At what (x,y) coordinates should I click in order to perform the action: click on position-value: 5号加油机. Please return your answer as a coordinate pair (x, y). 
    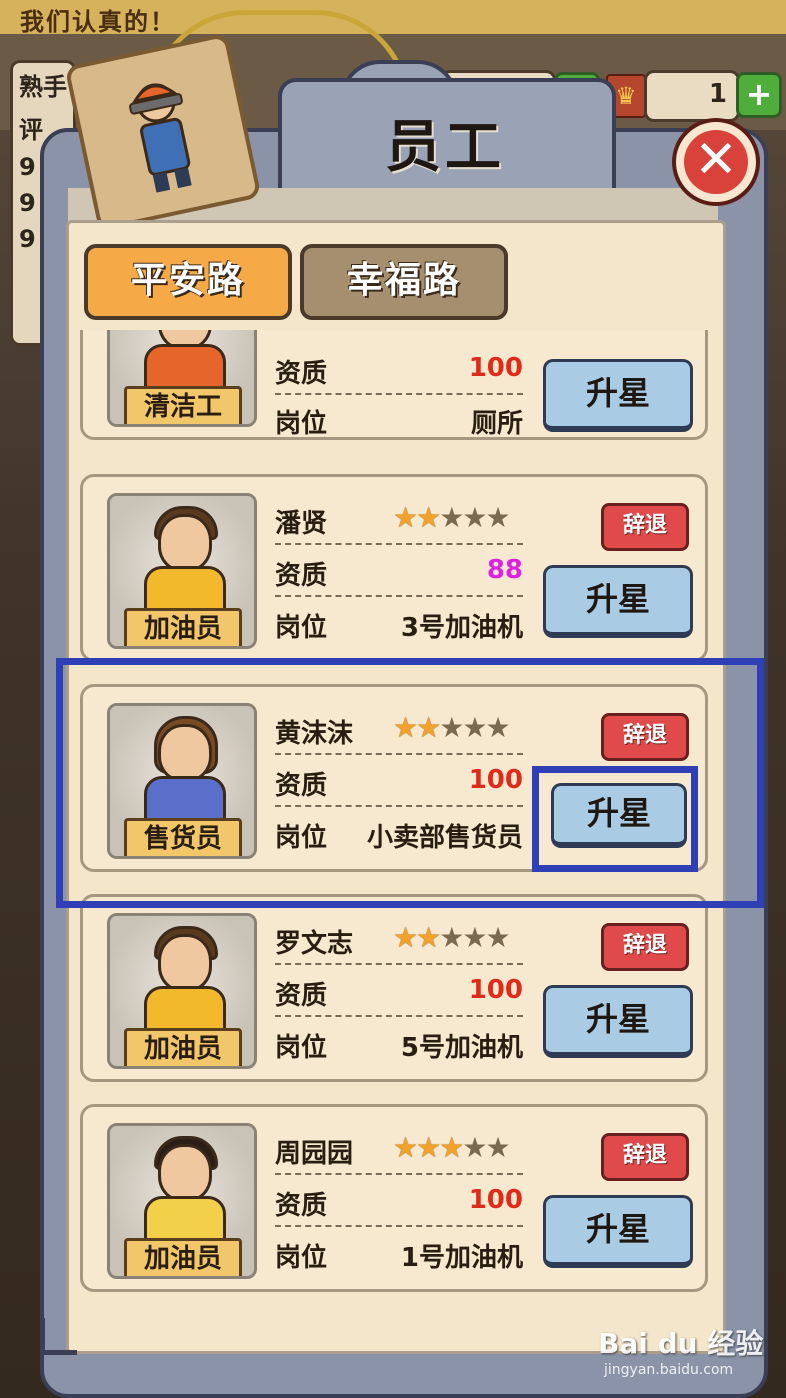
    Looking at the image, I should click on (461, 1048).